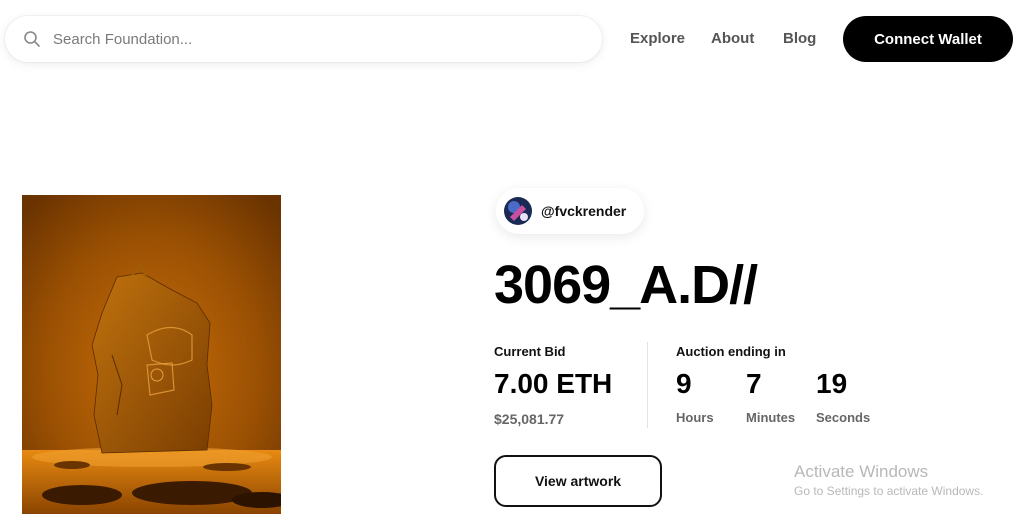 The image size is (1024, 514). Describe the element at coordinates (32, 39) in the screenshot. I see `search-icon` at that location.